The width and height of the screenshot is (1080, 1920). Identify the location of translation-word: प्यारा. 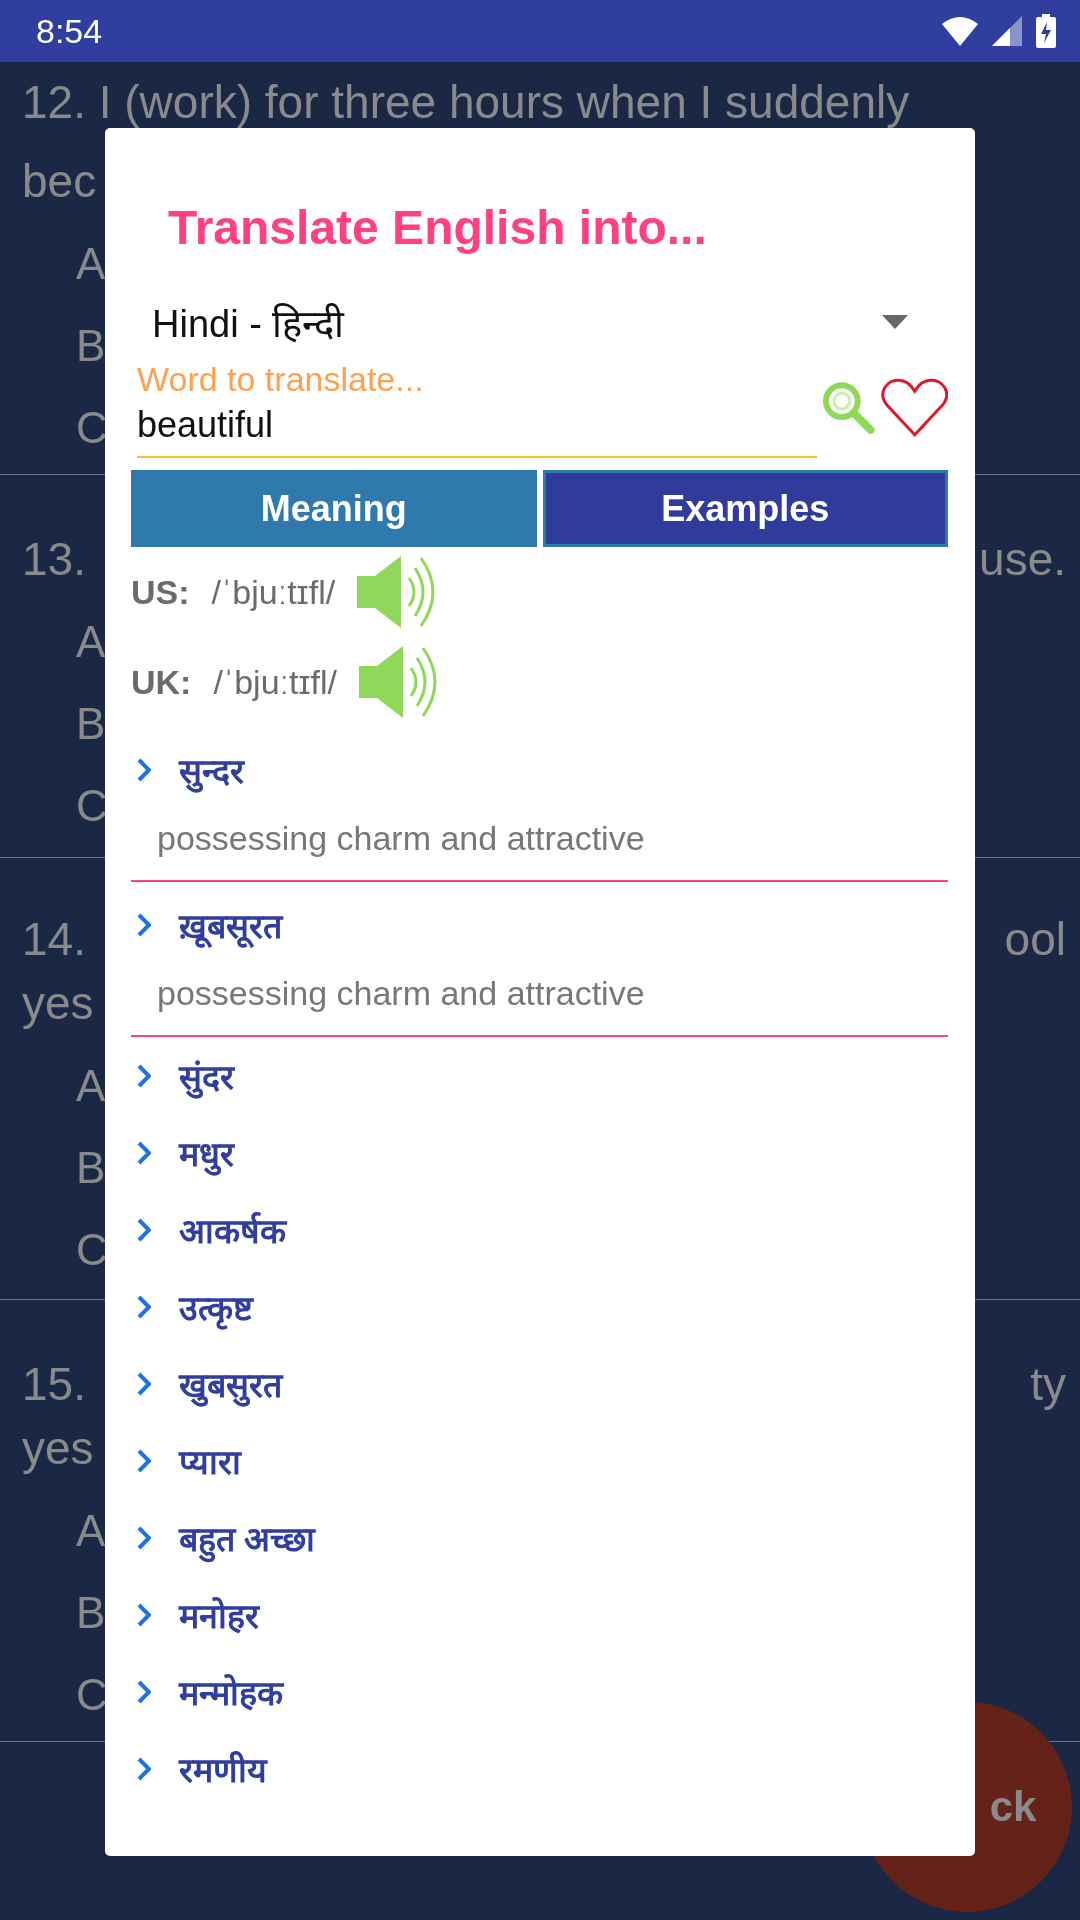
(210, 1460).